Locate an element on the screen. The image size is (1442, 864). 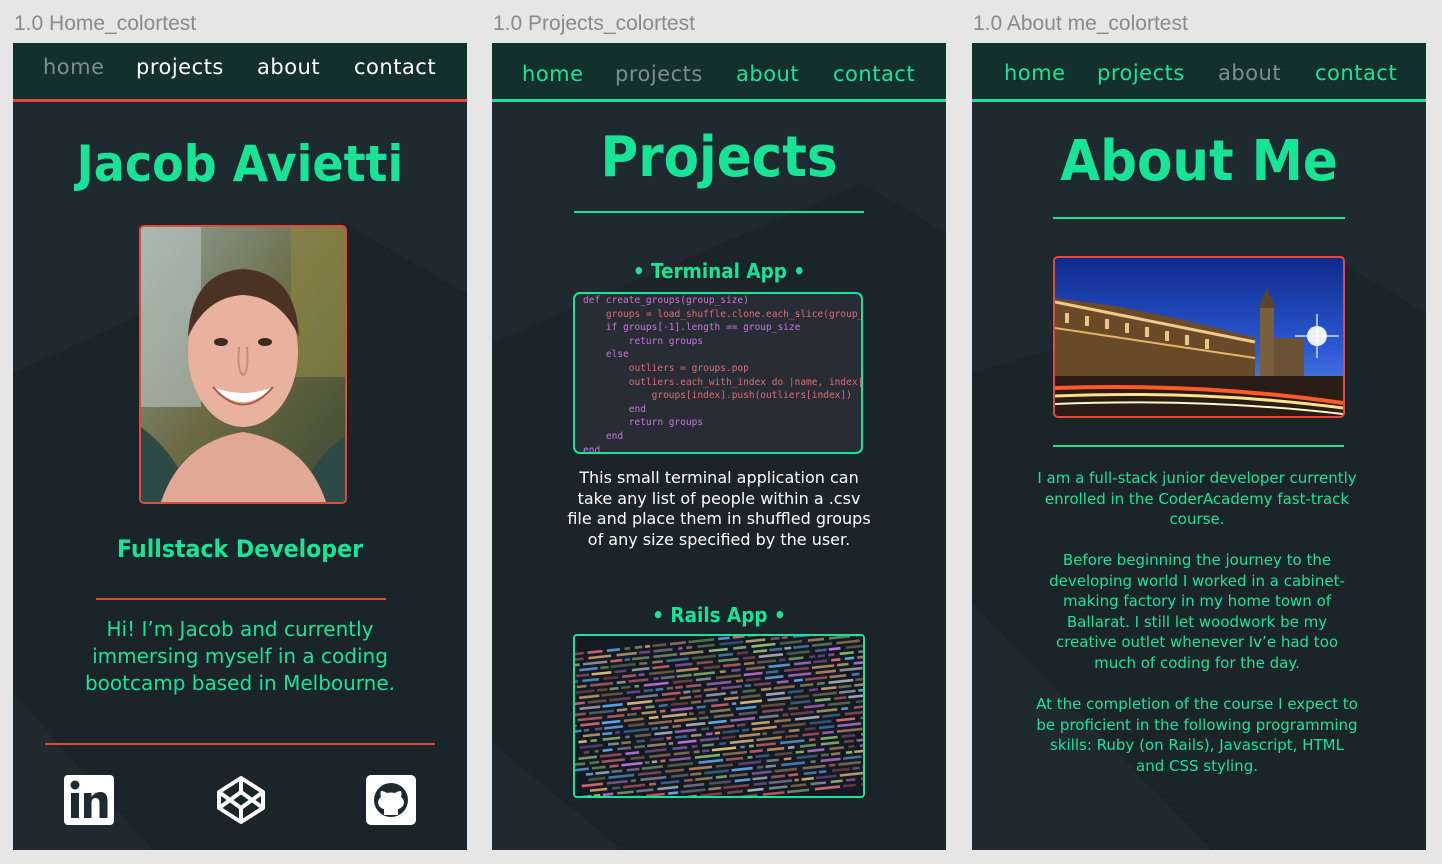
page-title: Jacob Avietti is located at coordinates (240, 164).